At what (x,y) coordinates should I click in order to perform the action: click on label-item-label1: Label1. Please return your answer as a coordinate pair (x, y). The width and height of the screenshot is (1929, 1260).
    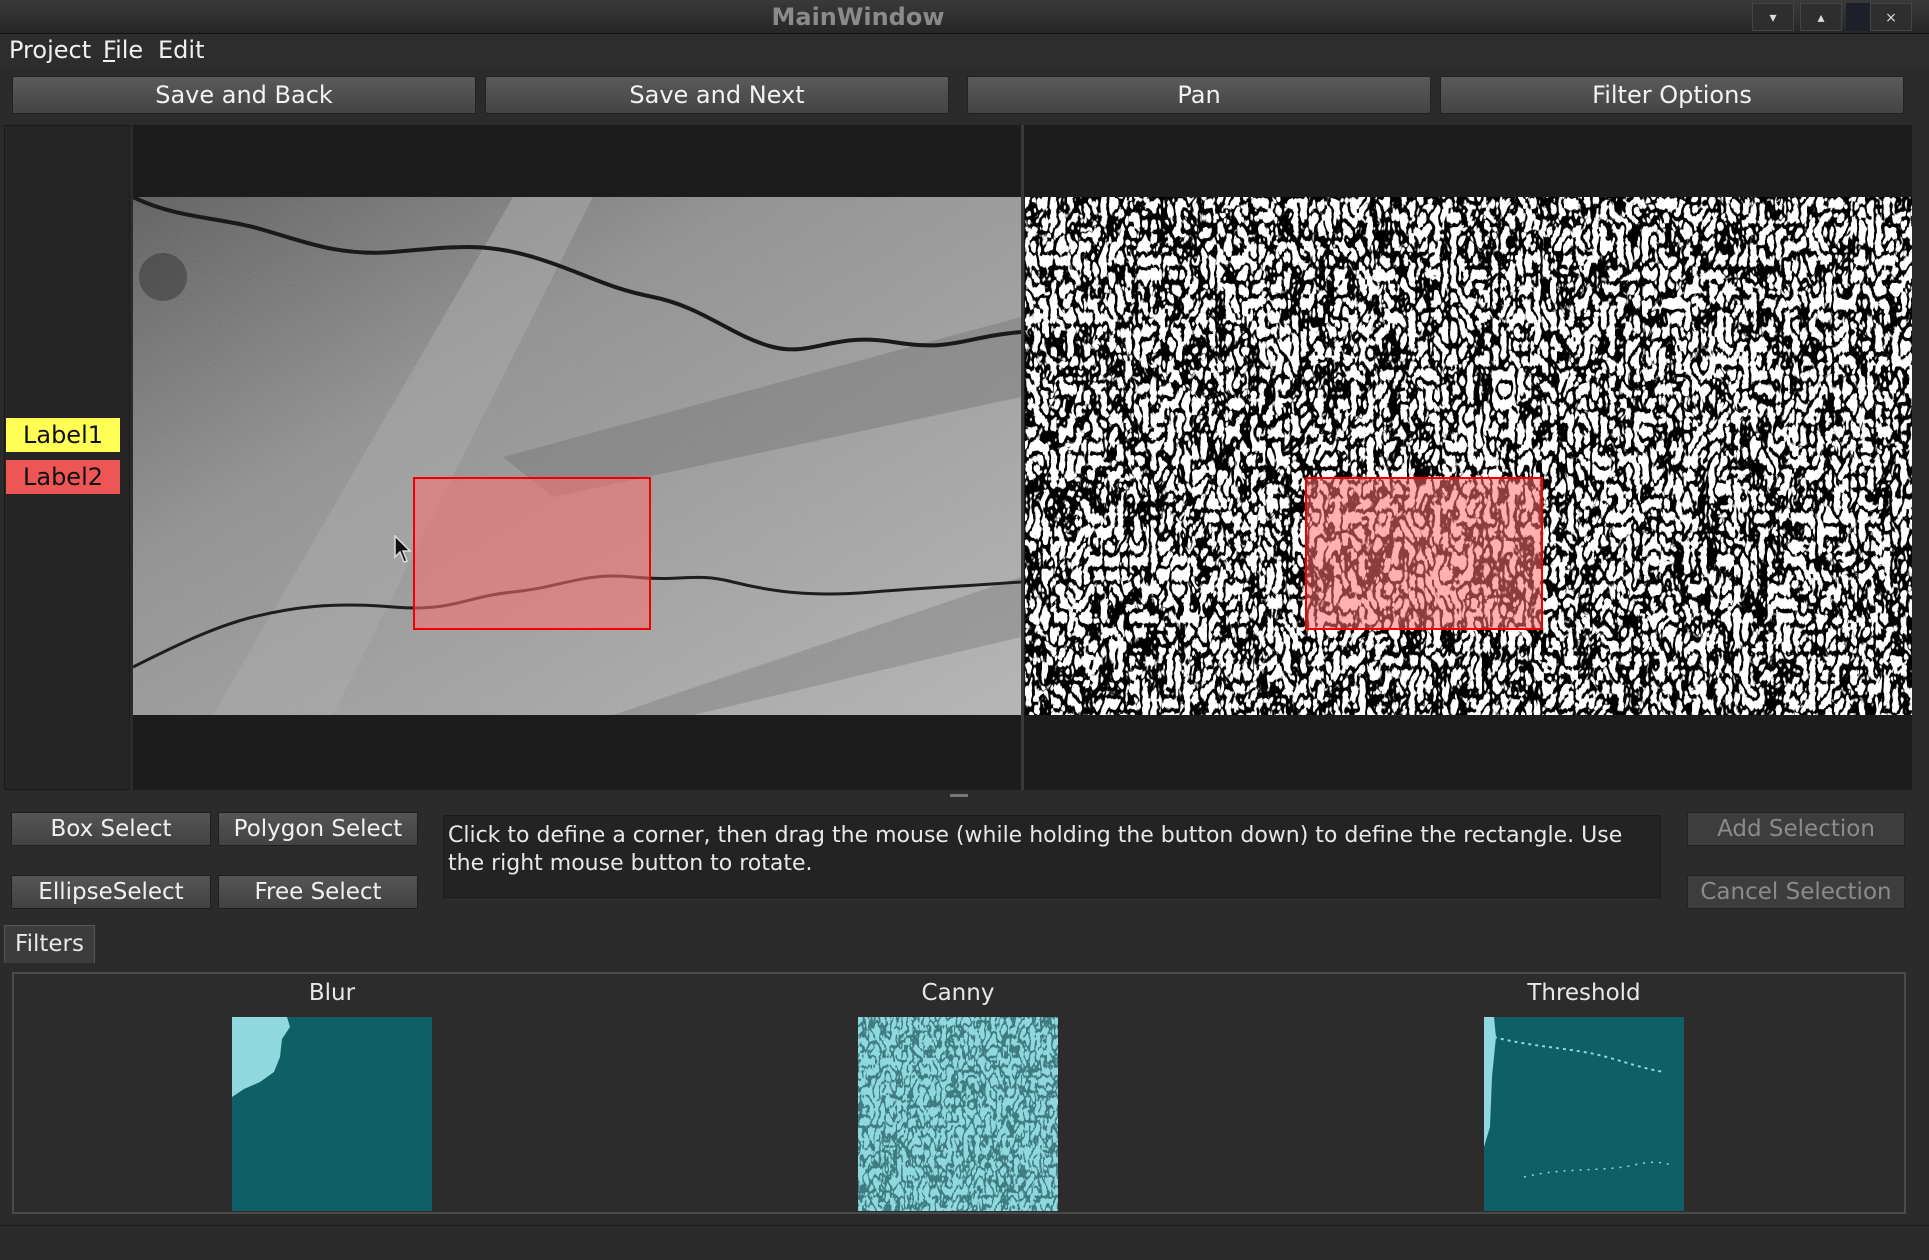
    Looking at the image, I should click on (63, 435).